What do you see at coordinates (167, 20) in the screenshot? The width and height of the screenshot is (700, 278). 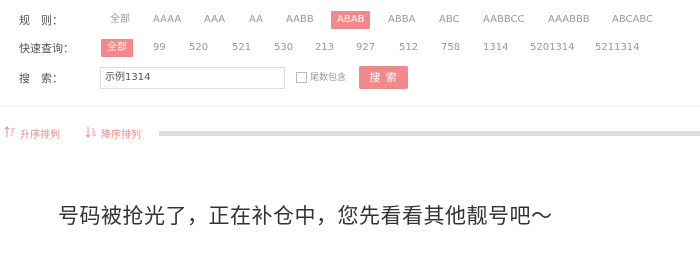 I see `rule-option-aaaa: AAAA` at bounding box center [167, 20].